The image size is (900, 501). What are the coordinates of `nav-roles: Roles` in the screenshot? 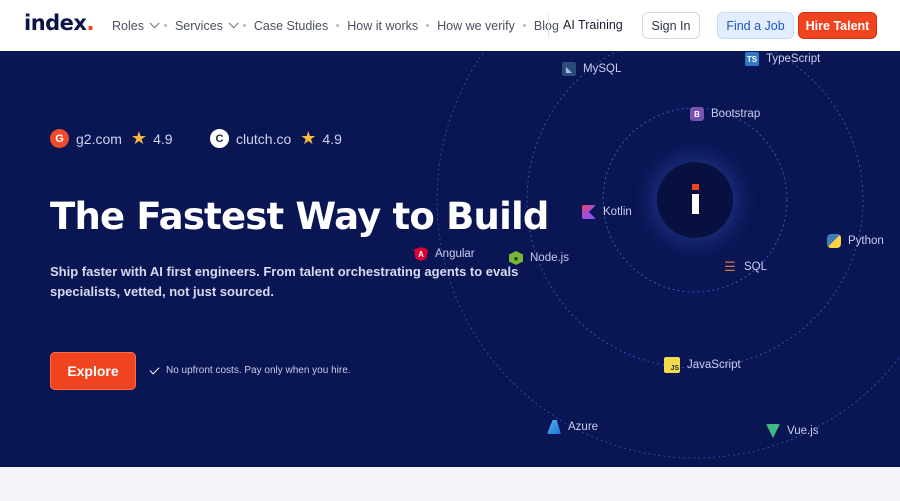 It's located at (136, 25).